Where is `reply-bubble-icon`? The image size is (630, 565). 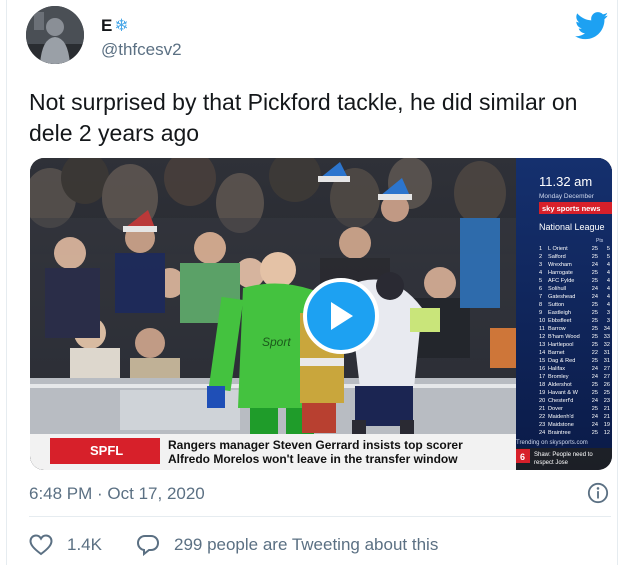
reply-bubble-icon is located at coordinates (148, 545).